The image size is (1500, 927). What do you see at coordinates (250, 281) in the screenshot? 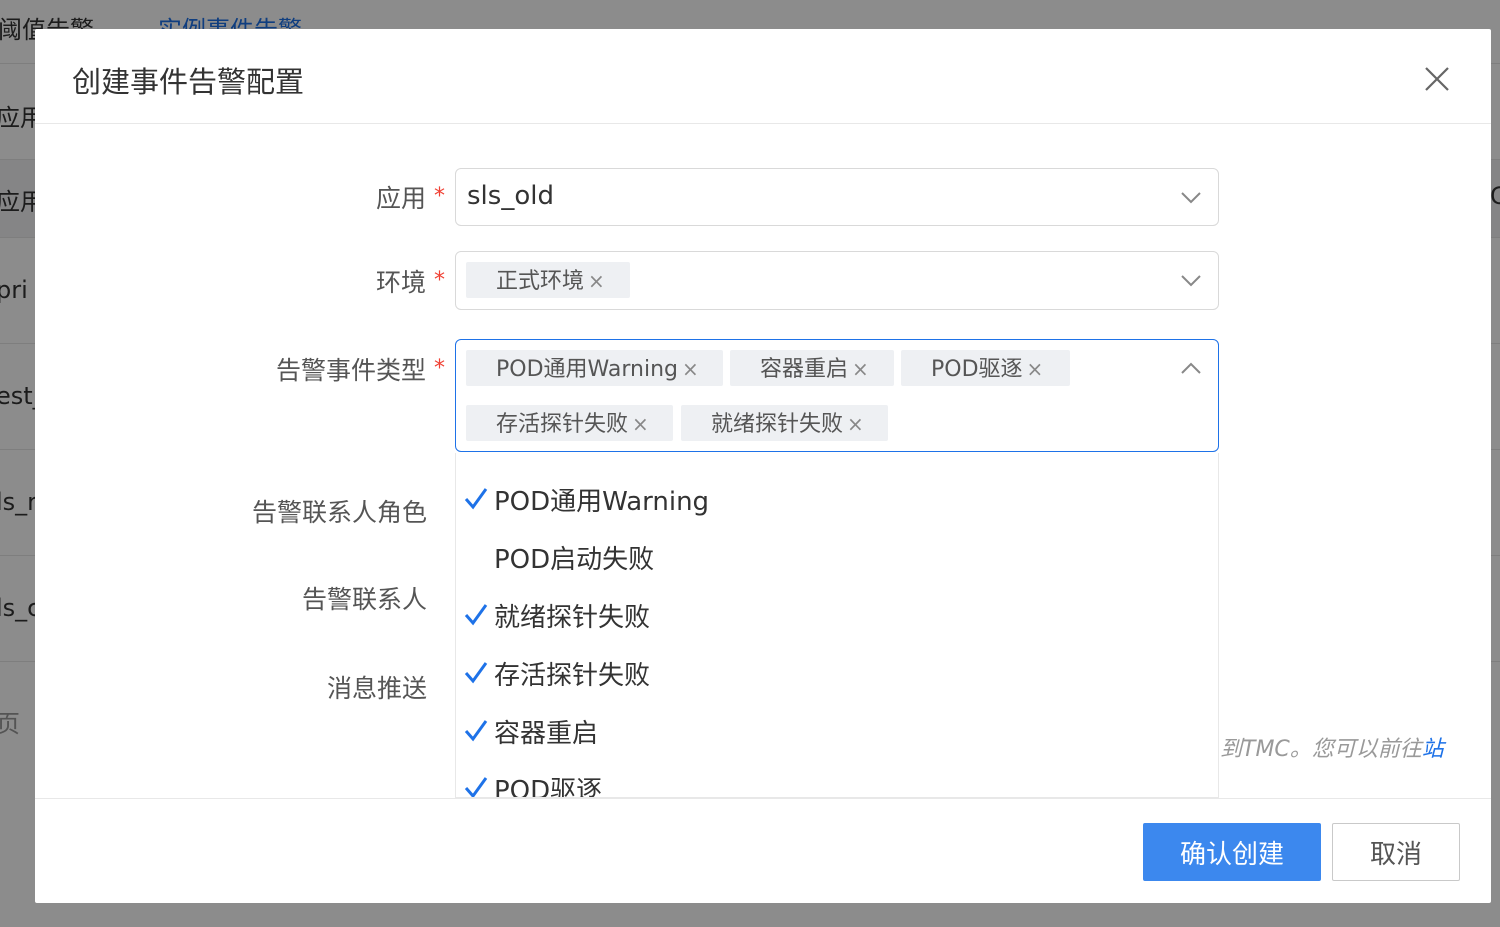
I see `env-label: 环境 *` at bounding box center [250, 281].